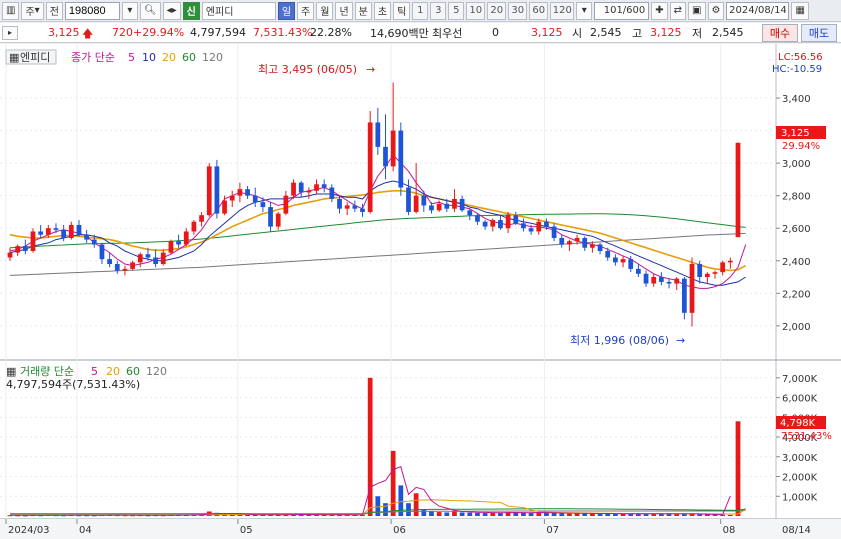 This screenshot has height=539, width=841. What do you see at coordinates (238, 10) in the screenshot?
I see `stock-name-field: 엔피디` at bounding box center [238, 10].